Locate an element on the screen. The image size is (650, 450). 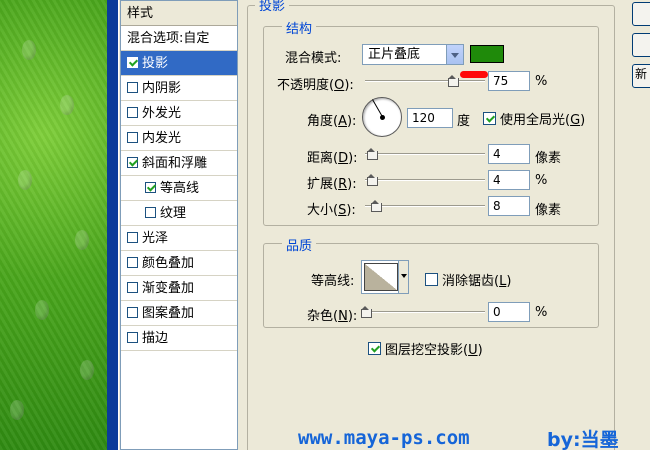
angle-input: 120 is located at coordinates (430, 118).